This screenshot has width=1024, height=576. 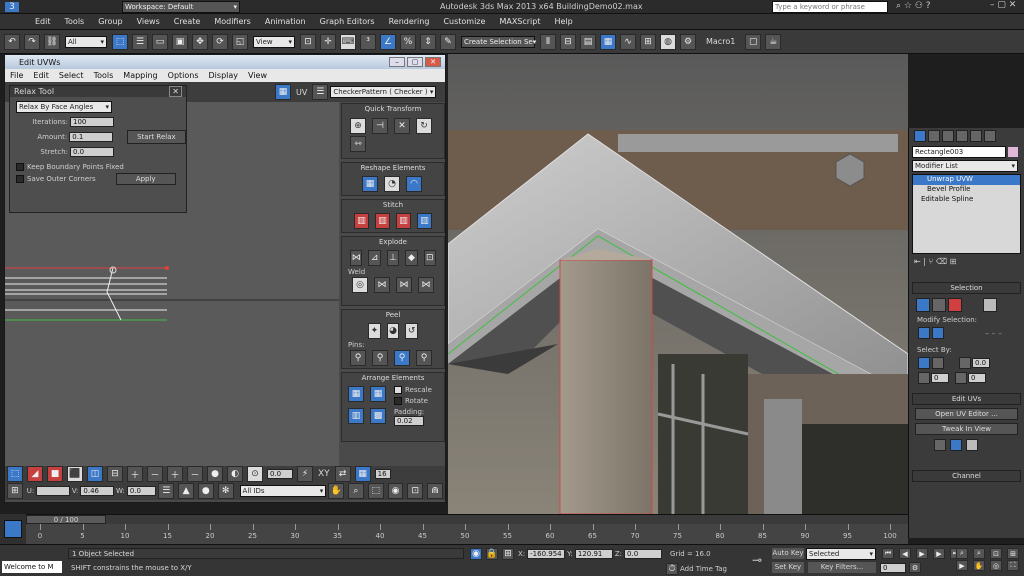 What do you see at coordinates (424, 221) in the screenshot?
I see `stitch-settings-icon: ▥` at bounding box center [424, 221].